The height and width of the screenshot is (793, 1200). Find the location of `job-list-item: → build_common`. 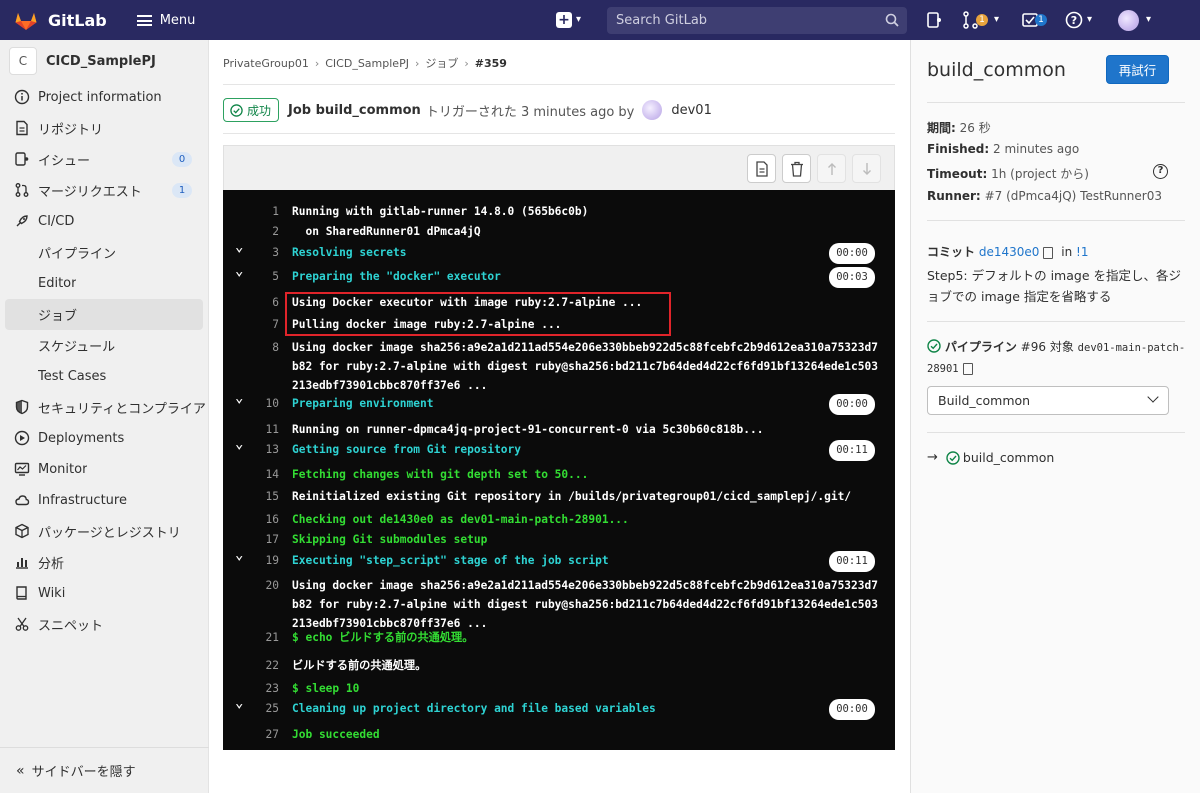

job-list-item: → build_common is located at coordinates (990, 457).